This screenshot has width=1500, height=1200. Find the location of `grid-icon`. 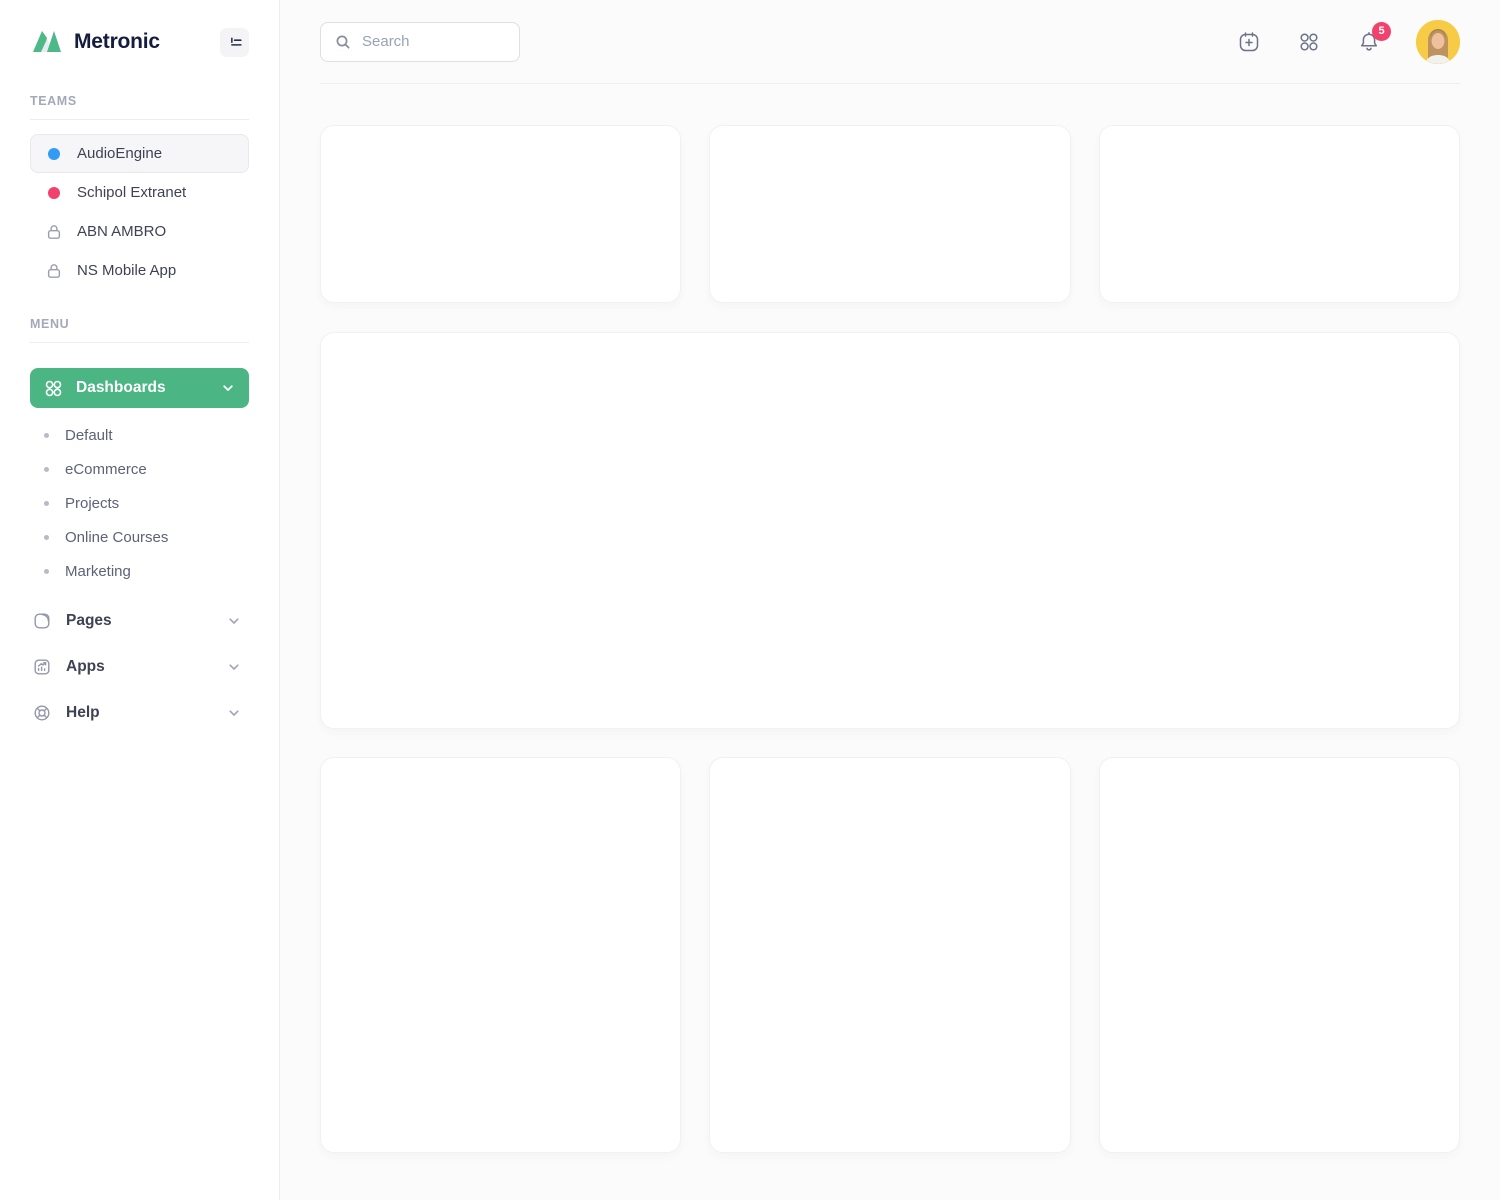

grid-icon is located at coordinates (53, 388).